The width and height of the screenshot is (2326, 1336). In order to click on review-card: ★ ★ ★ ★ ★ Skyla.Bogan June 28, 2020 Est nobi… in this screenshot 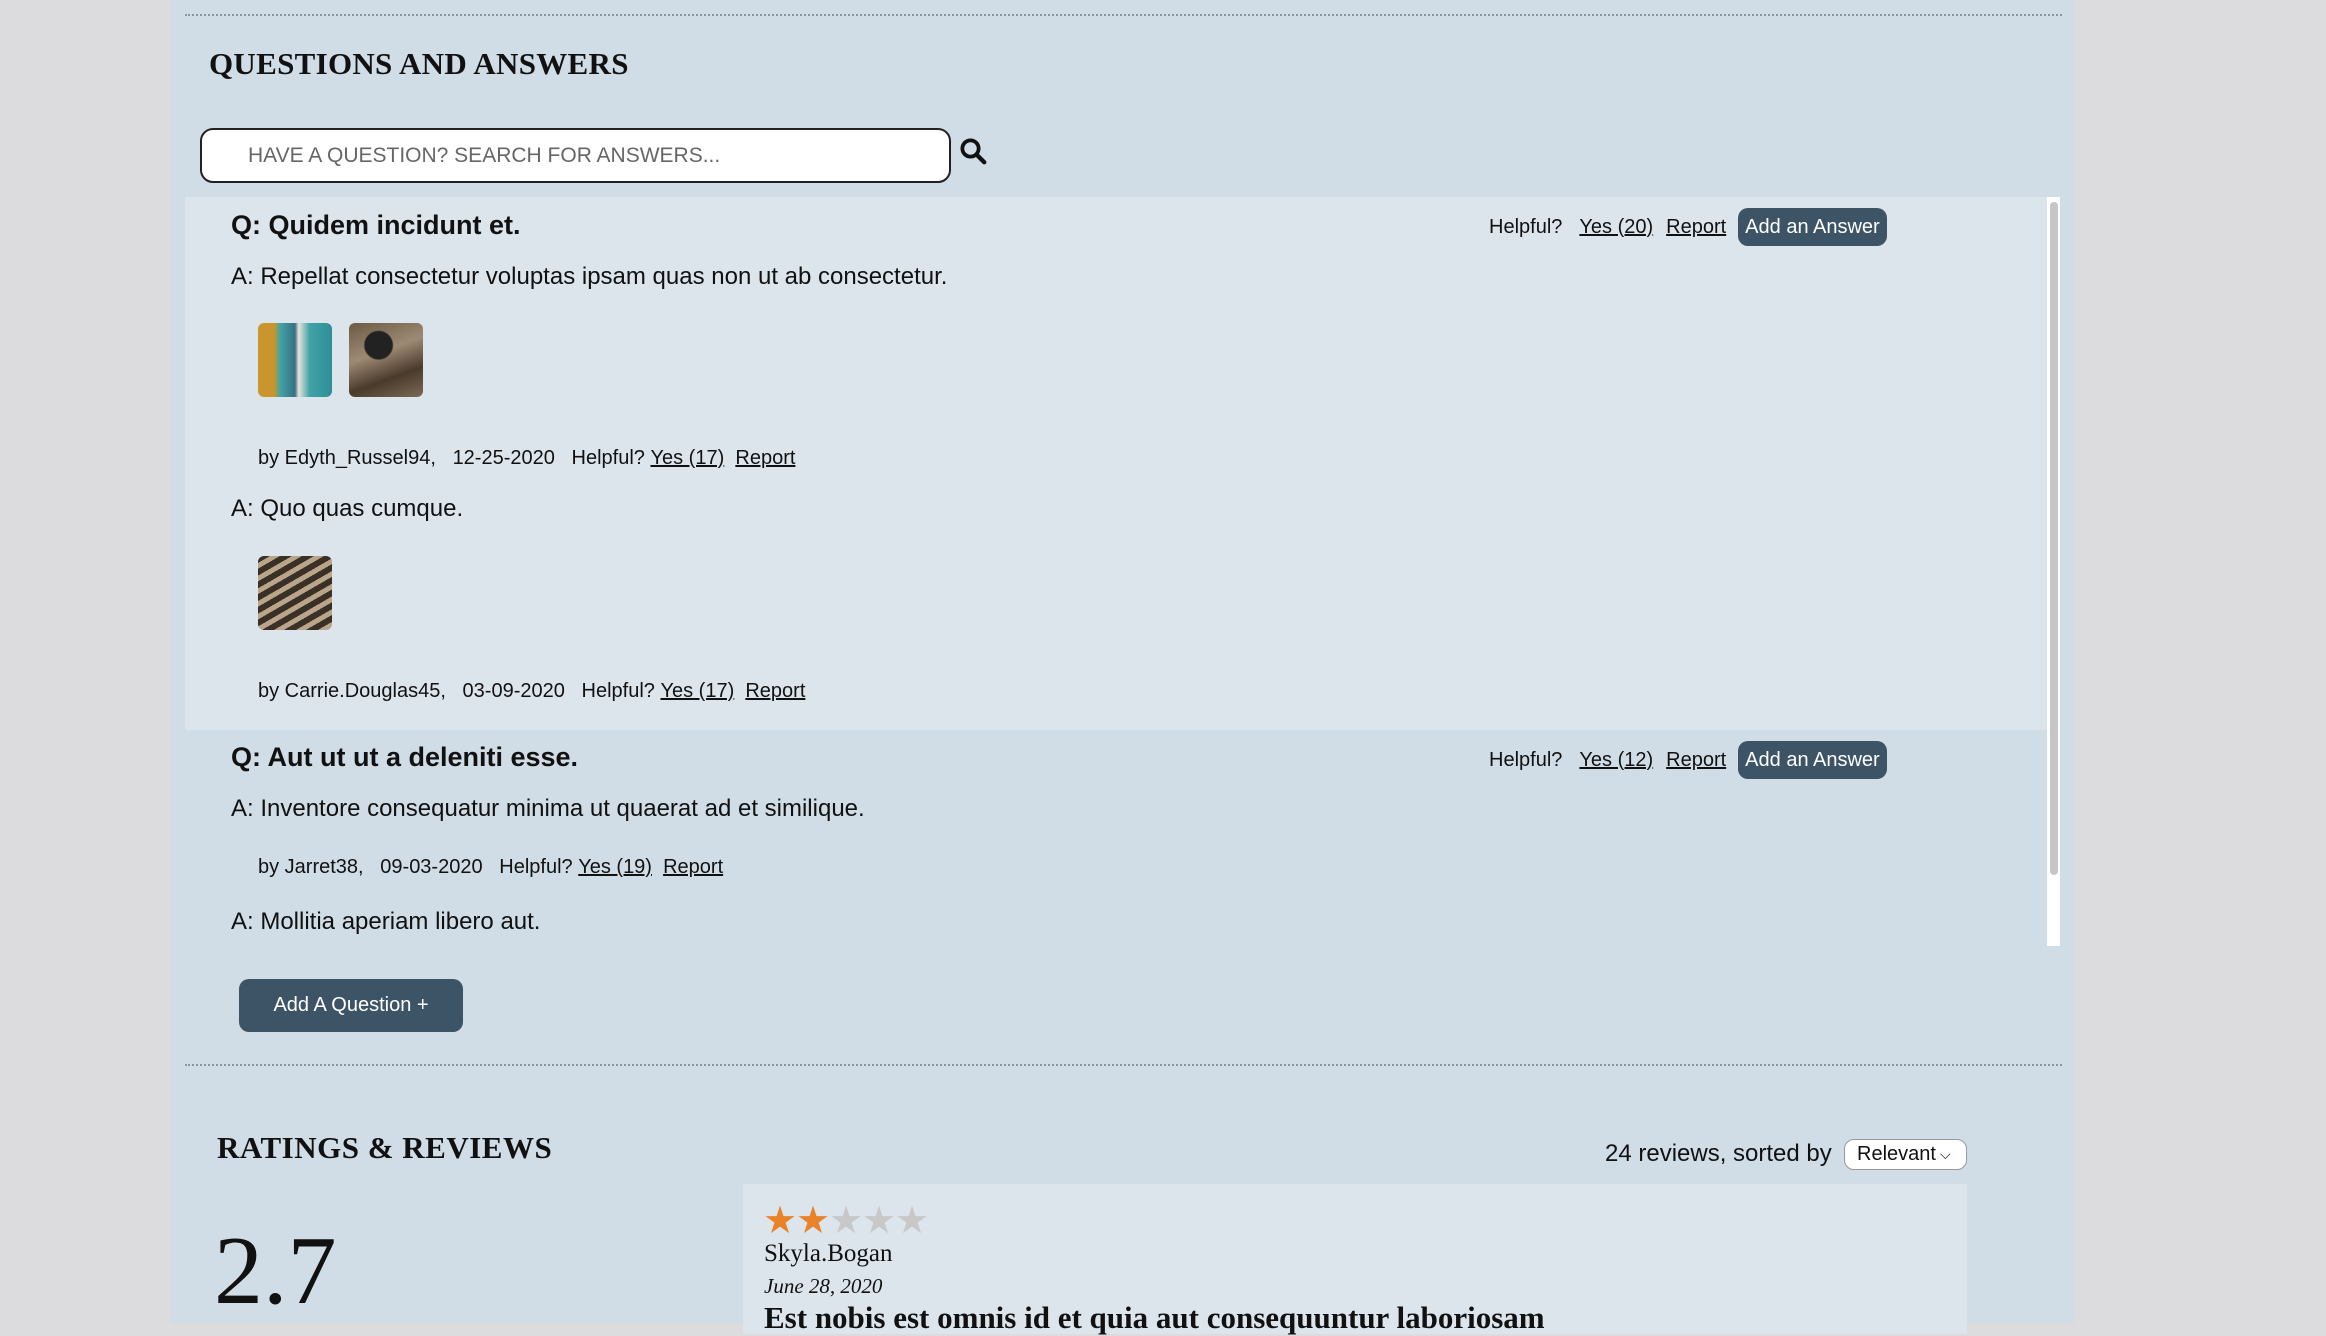, I will do `click(1355, 1259)`.